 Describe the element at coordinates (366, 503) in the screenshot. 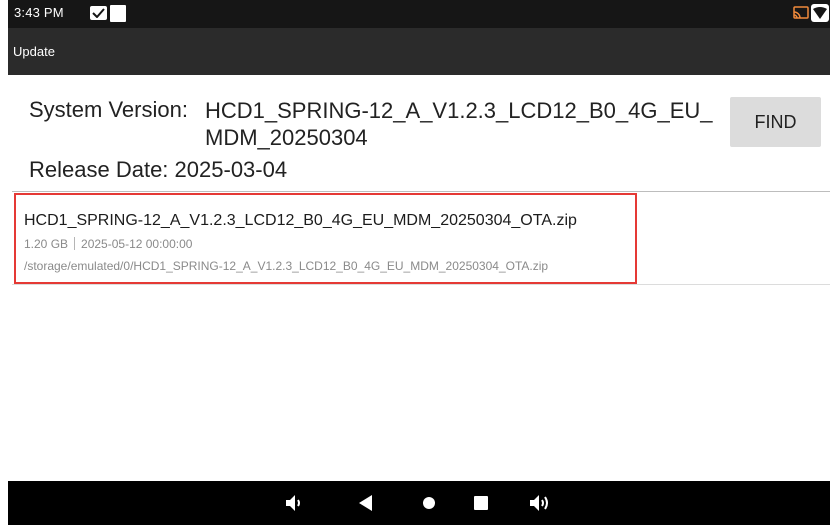

I see `back-icon` at that location.